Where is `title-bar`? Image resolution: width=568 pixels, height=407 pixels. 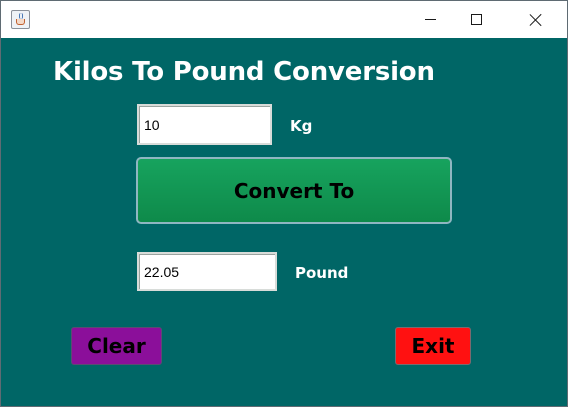
title-bar is located at coordinates (284, 19).